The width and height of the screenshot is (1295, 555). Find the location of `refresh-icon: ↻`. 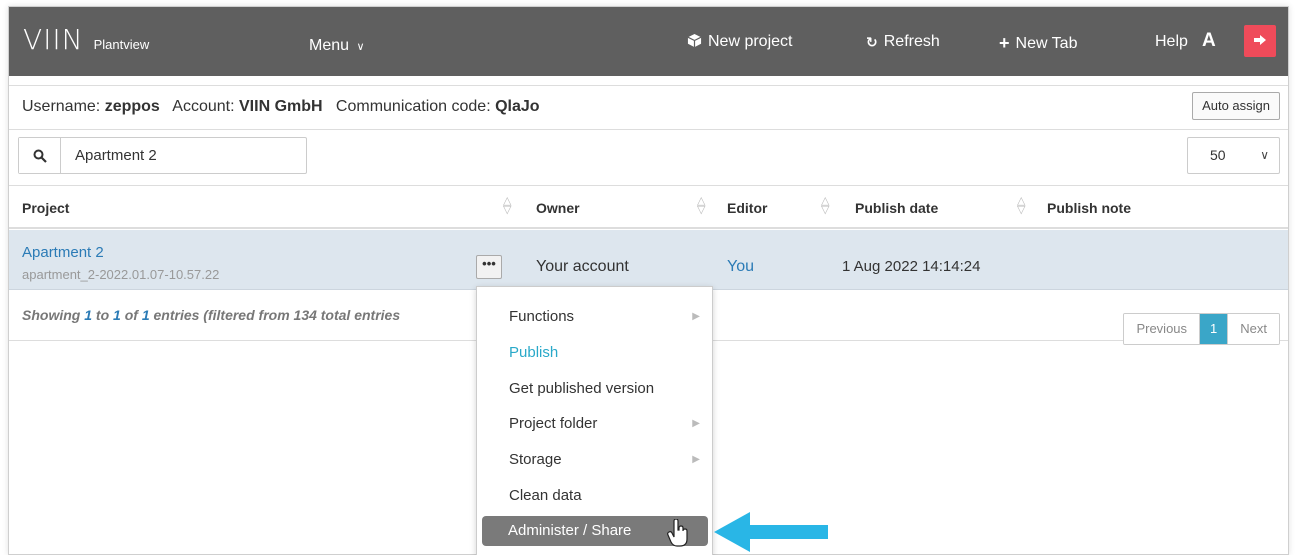

refresh-icon: ↻ is located at coordinates (872, 41).